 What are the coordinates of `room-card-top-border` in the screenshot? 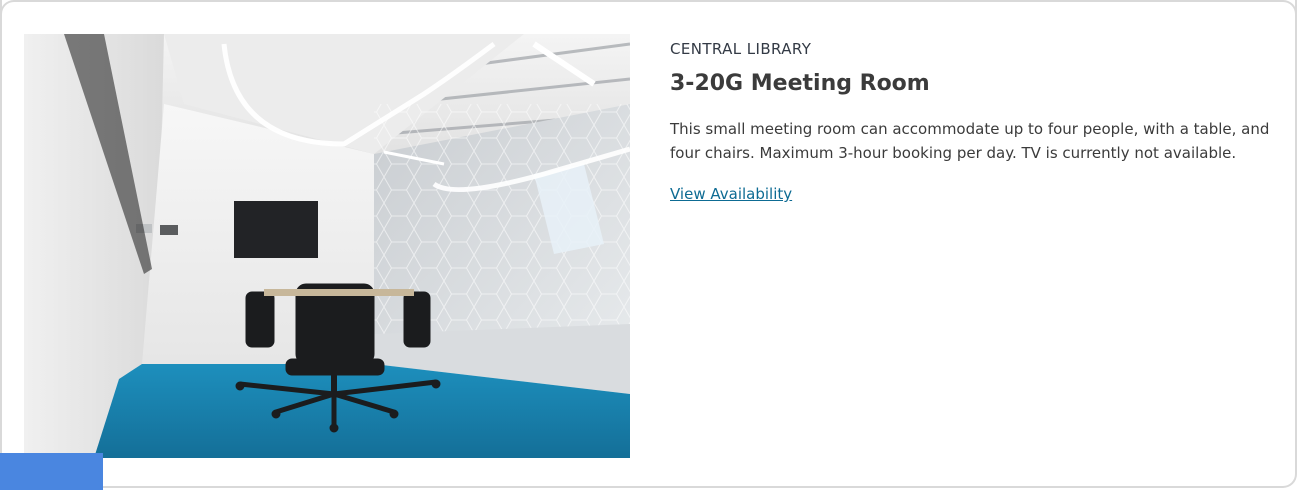 It's located at (648, 7).